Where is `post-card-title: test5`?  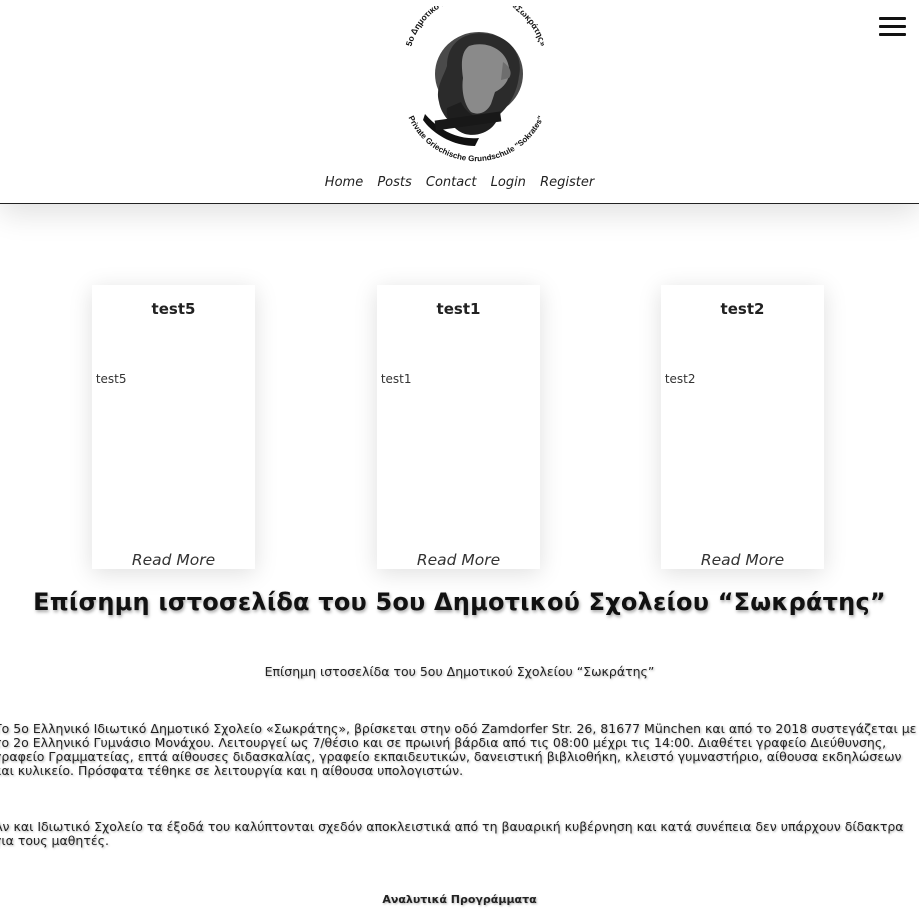
post-card-title: test5 is located at coordinates (173, 309).